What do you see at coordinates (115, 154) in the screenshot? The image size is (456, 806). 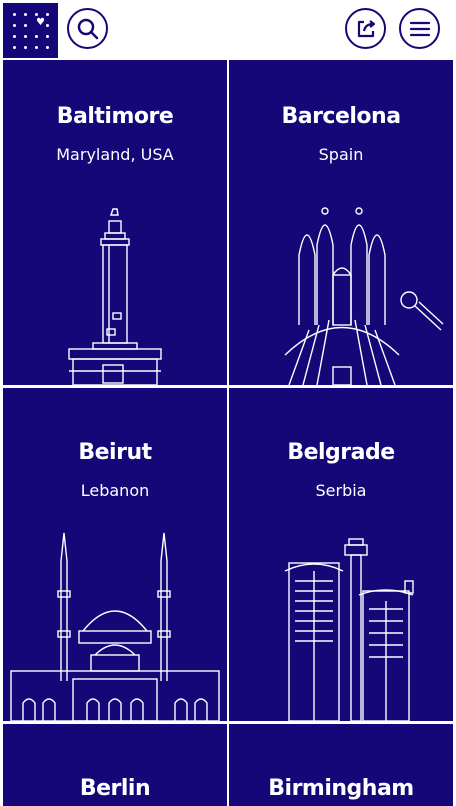 I see `city-region: Maryland, USA` at bounding box center [115, 154].